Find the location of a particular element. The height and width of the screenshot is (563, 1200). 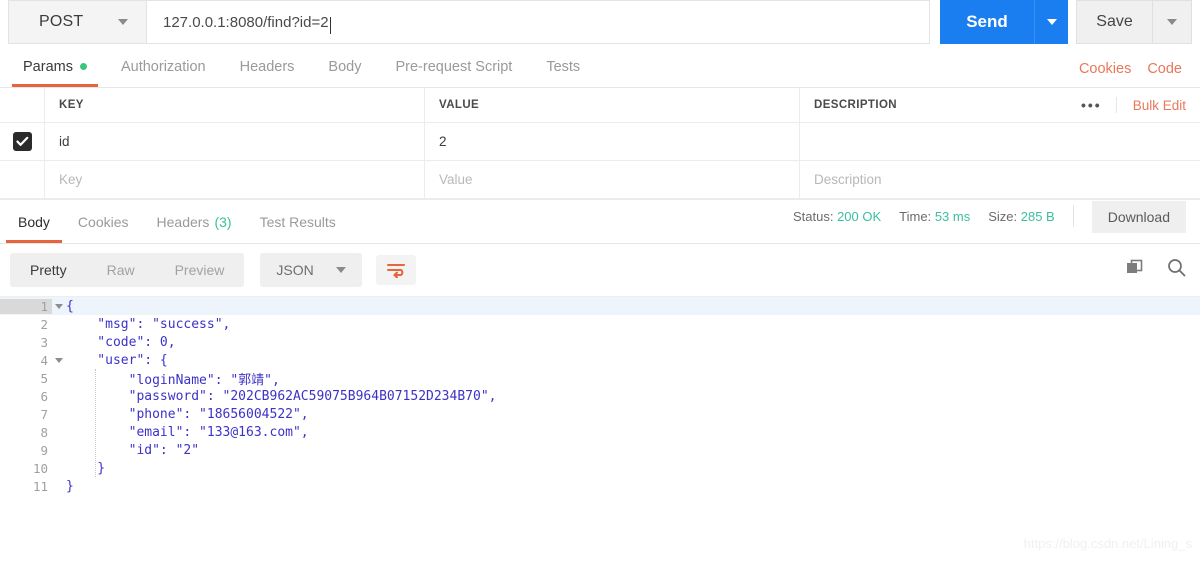

code-line-text: { is located at coordinates (70, 306).